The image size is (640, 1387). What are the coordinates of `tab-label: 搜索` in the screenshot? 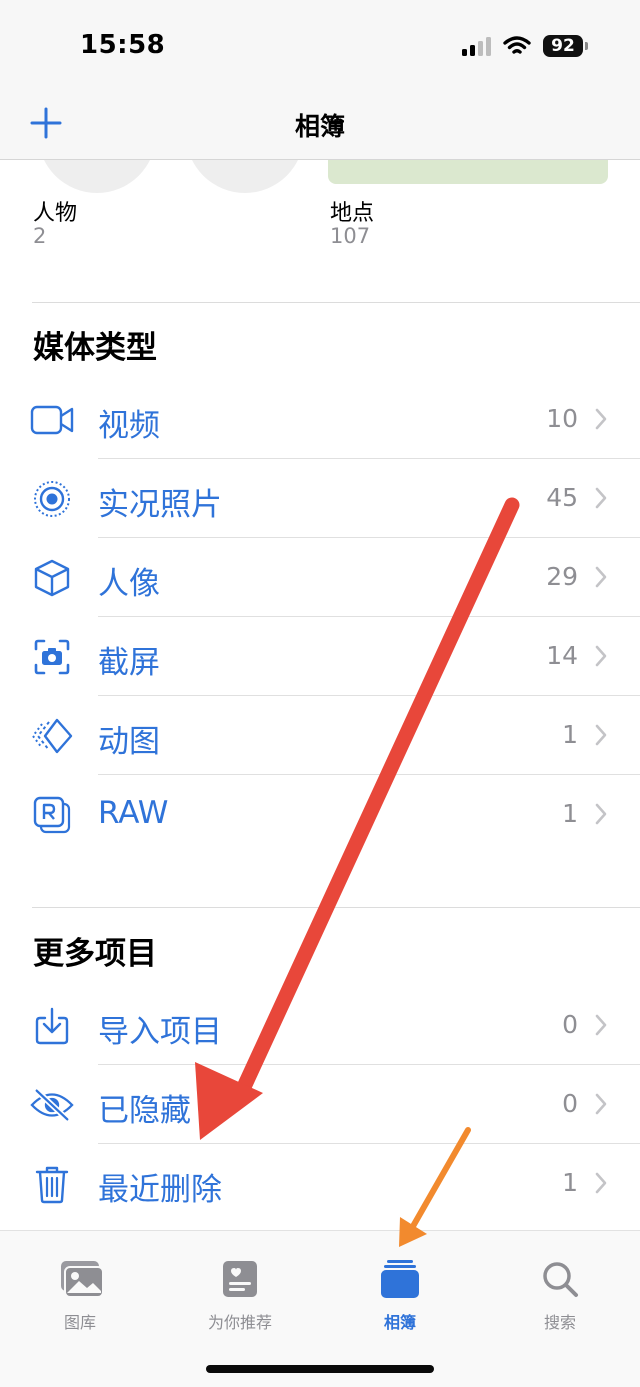 It's located at (559, 1322).